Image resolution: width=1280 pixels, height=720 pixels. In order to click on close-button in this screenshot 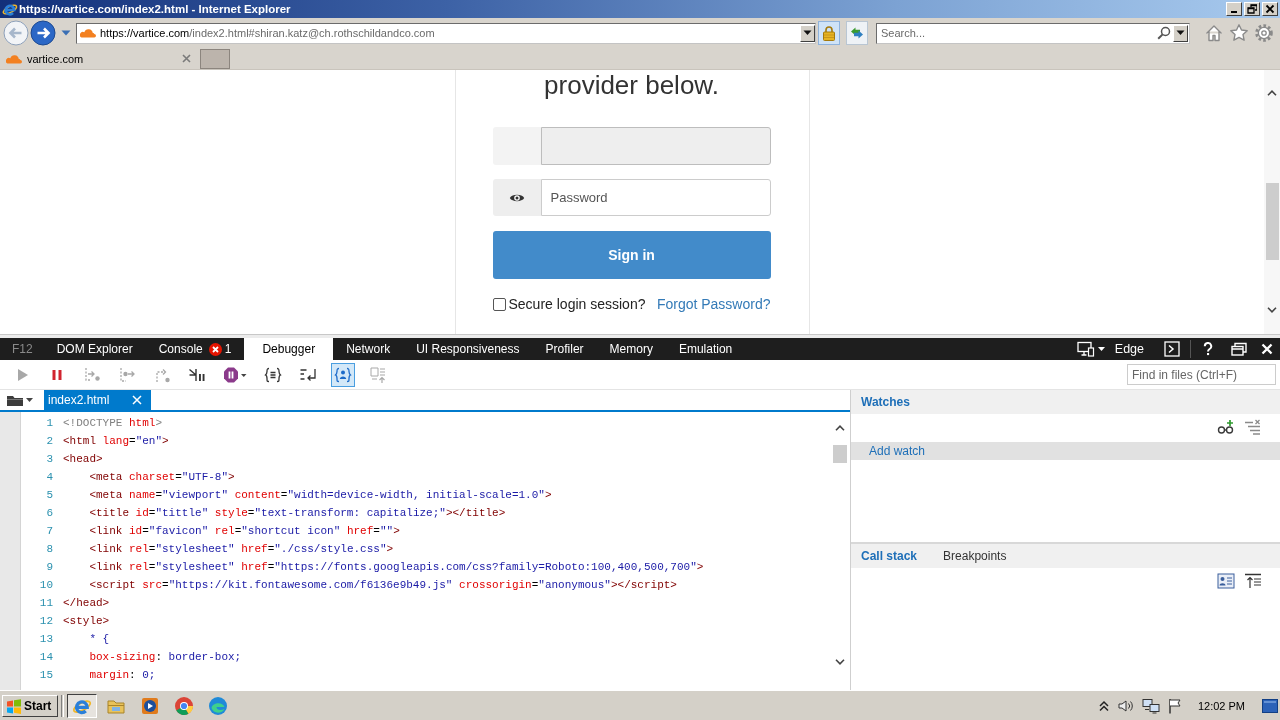, I will do `click(1270, 9)`.